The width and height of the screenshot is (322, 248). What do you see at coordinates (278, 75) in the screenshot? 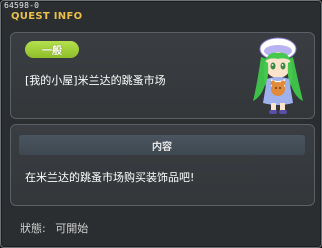
I see `npc-portrait-icon` at bounding box center [278, 75].